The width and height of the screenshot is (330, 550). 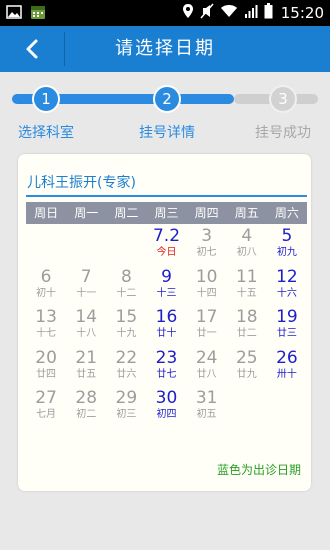 What do you see at coordinates (86, 398) in the screenshot?
I see `day-number: 28` at bounding box center [86, 398].